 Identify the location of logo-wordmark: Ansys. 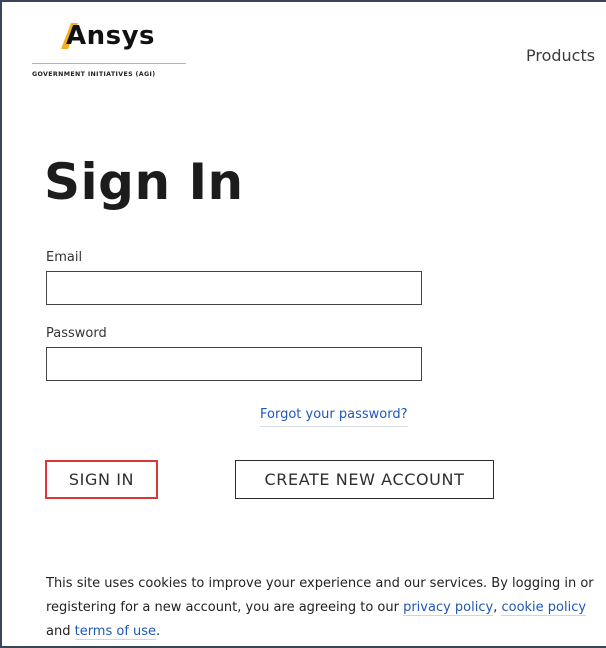
(111, 36).